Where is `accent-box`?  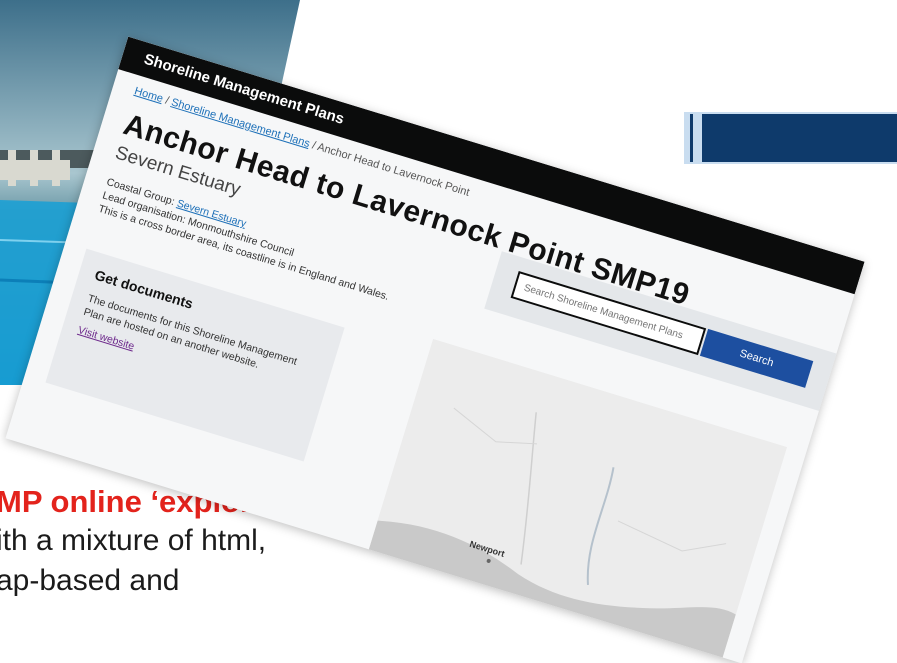
accent-box is located at coordinates (790, 138).